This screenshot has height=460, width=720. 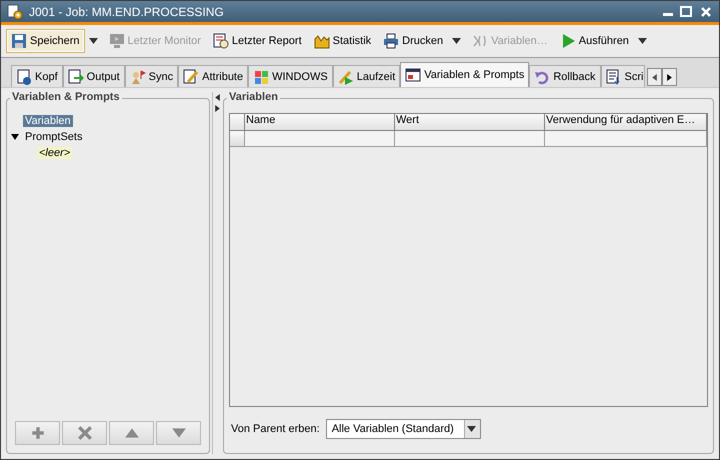 What do you see at coordinates (322, 41) in the screenshot?
I see `chart-icon` at bounding box center [322, 41].